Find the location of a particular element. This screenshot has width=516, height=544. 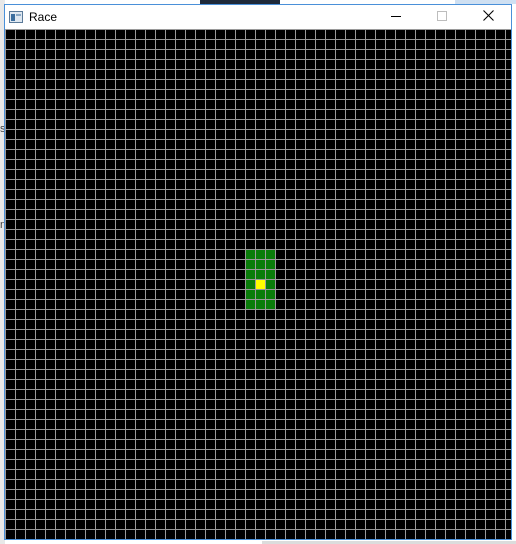

app-icon is located at coordinates (16, 16).